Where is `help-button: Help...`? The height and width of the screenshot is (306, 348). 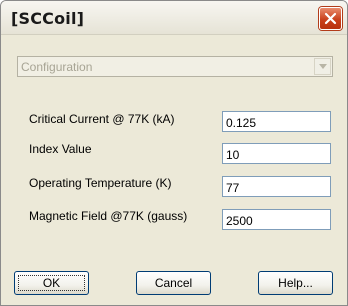
help-button: Help... is located at coordinates (295, 283).